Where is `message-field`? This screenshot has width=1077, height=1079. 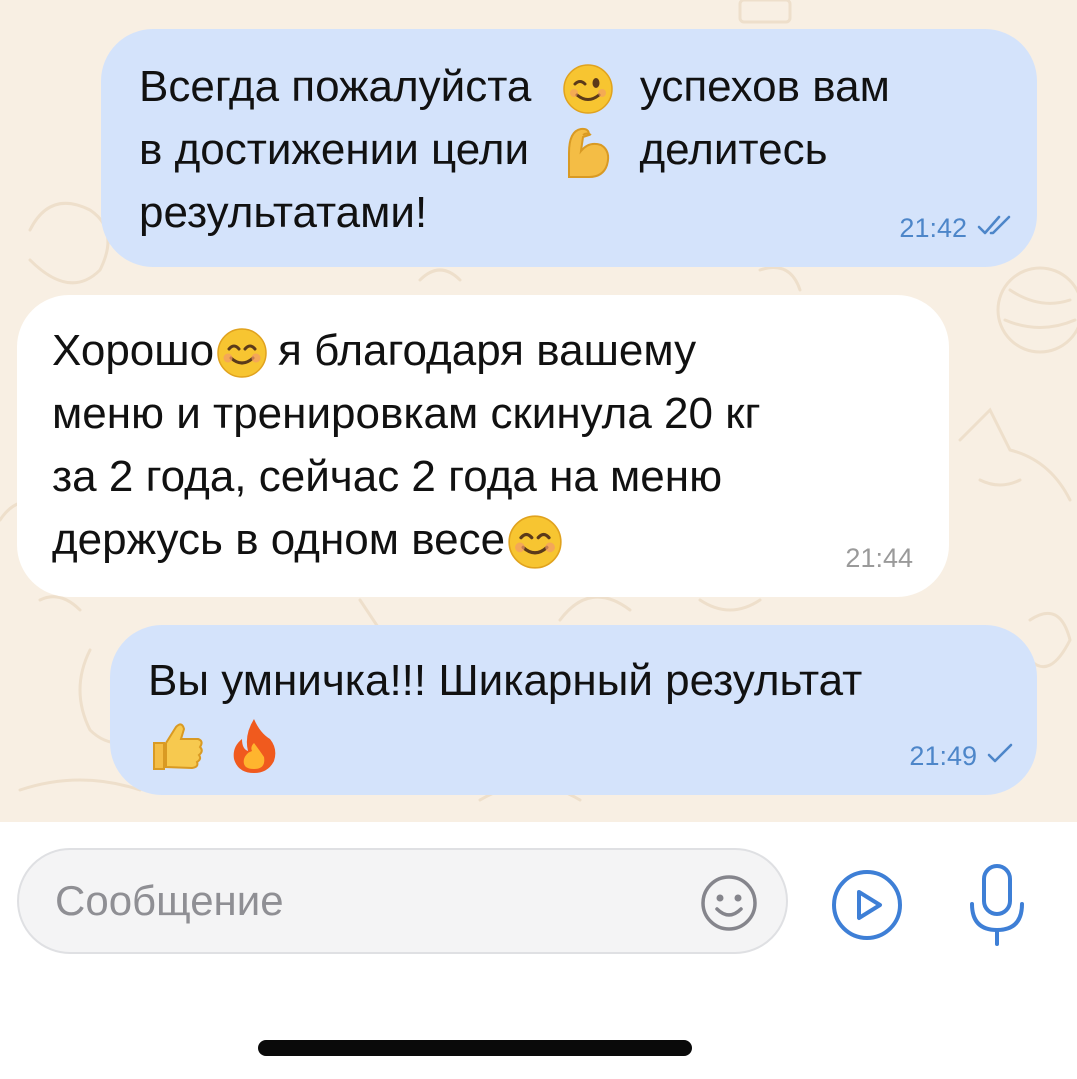
message-field is located at coordinates (402, 901).